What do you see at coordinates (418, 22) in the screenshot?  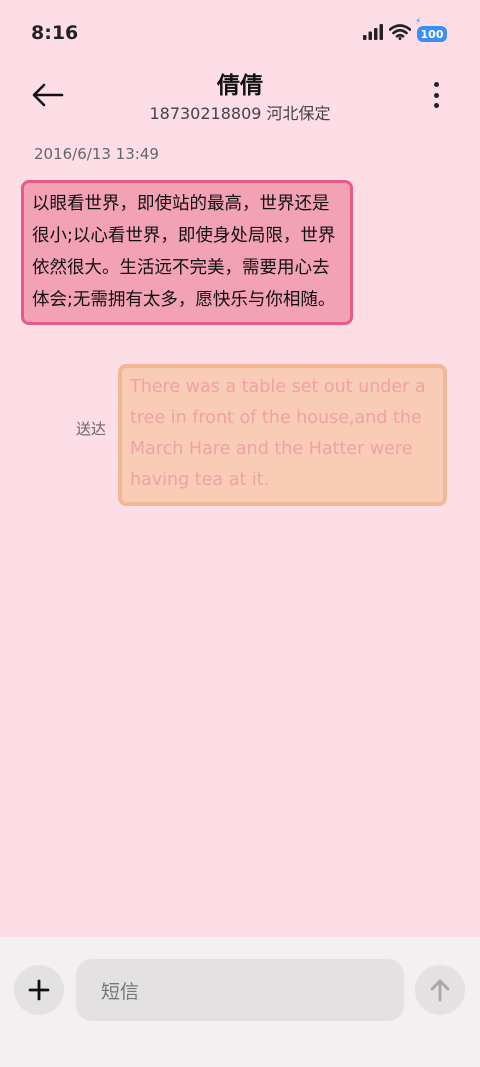 I see `charging-icon: ⚡` at bounding box center [418, 22].